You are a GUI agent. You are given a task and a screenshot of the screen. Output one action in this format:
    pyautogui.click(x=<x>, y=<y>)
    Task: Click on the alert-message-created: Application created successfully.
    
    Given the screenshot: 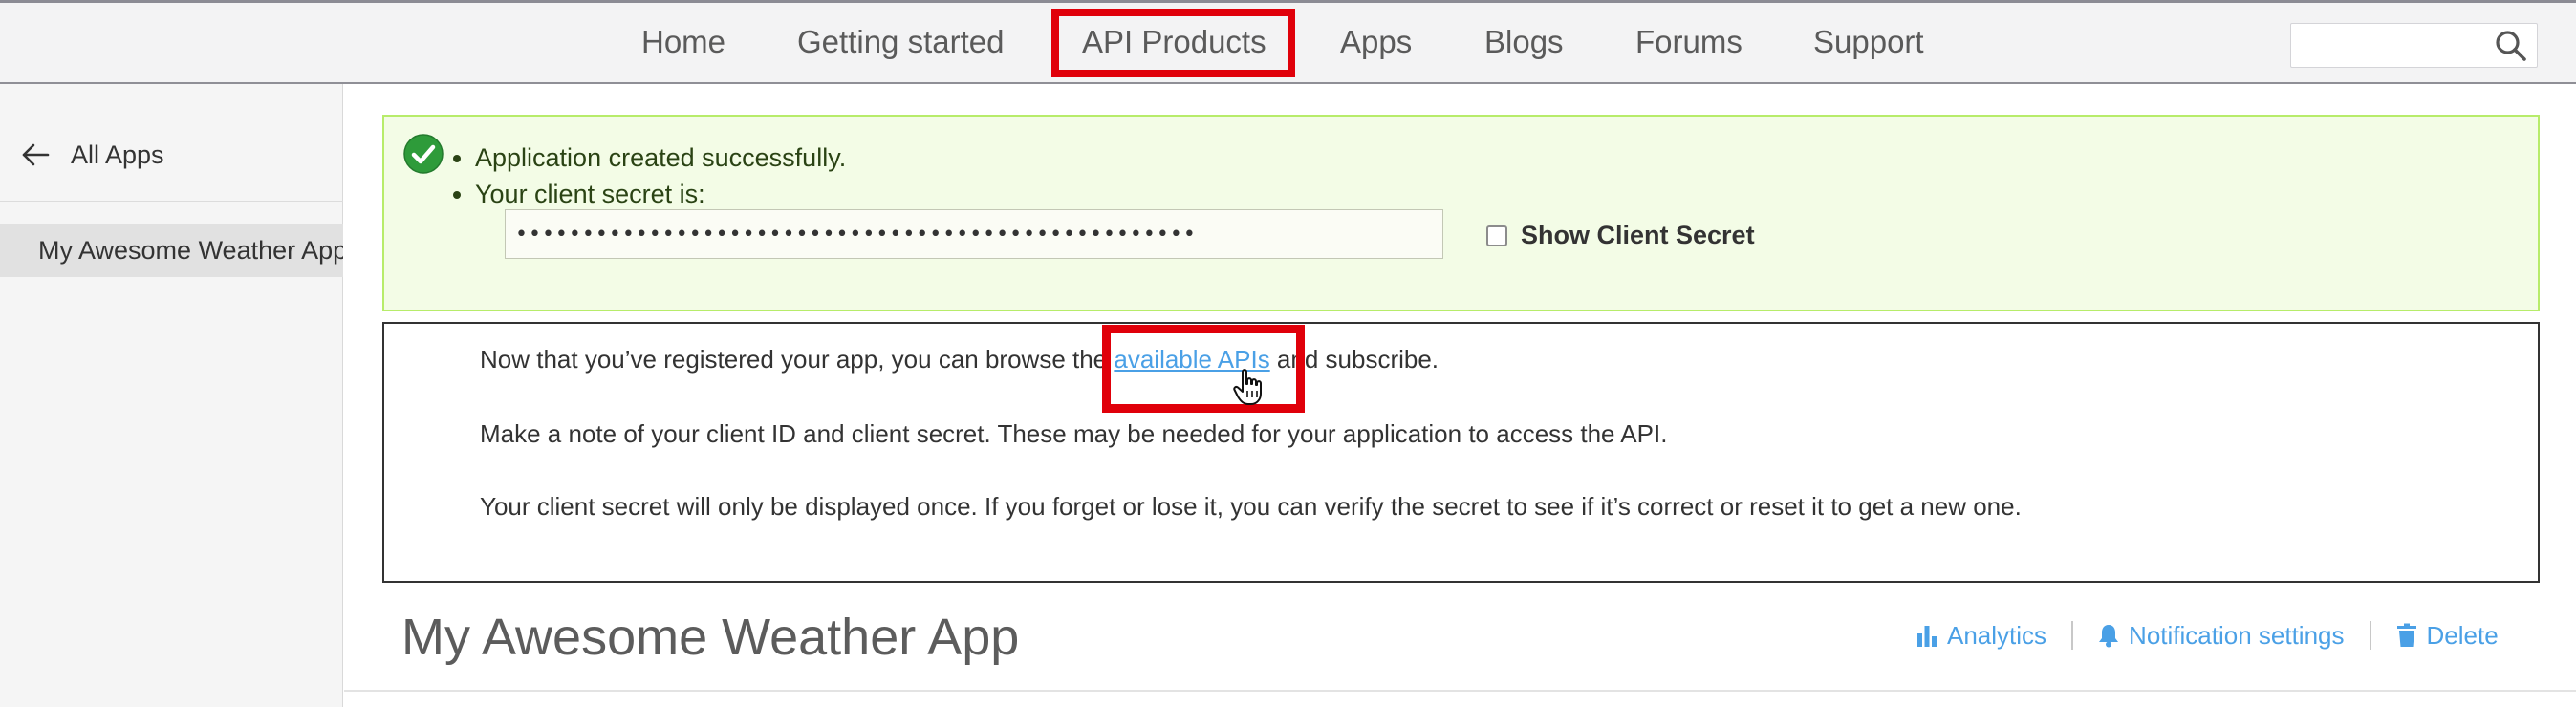 What is the action you would take?
    pyautogui.click(x=660, y=157)
    